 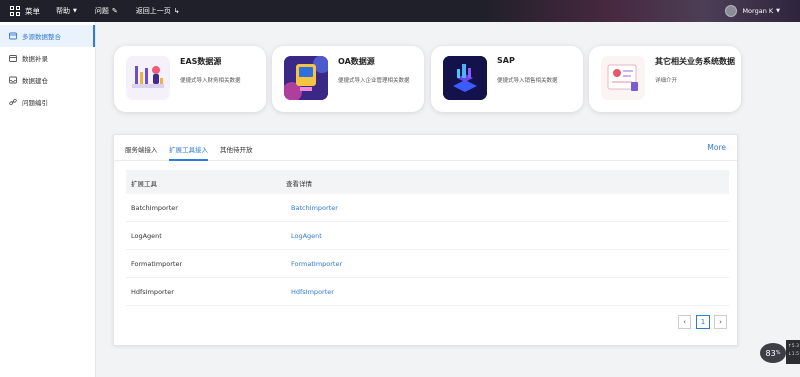 What do you see at coordinates (427, 182) in the screenshot?
I see `table-header: 扩展工具 查看详情` at bounding box center [427, 182].